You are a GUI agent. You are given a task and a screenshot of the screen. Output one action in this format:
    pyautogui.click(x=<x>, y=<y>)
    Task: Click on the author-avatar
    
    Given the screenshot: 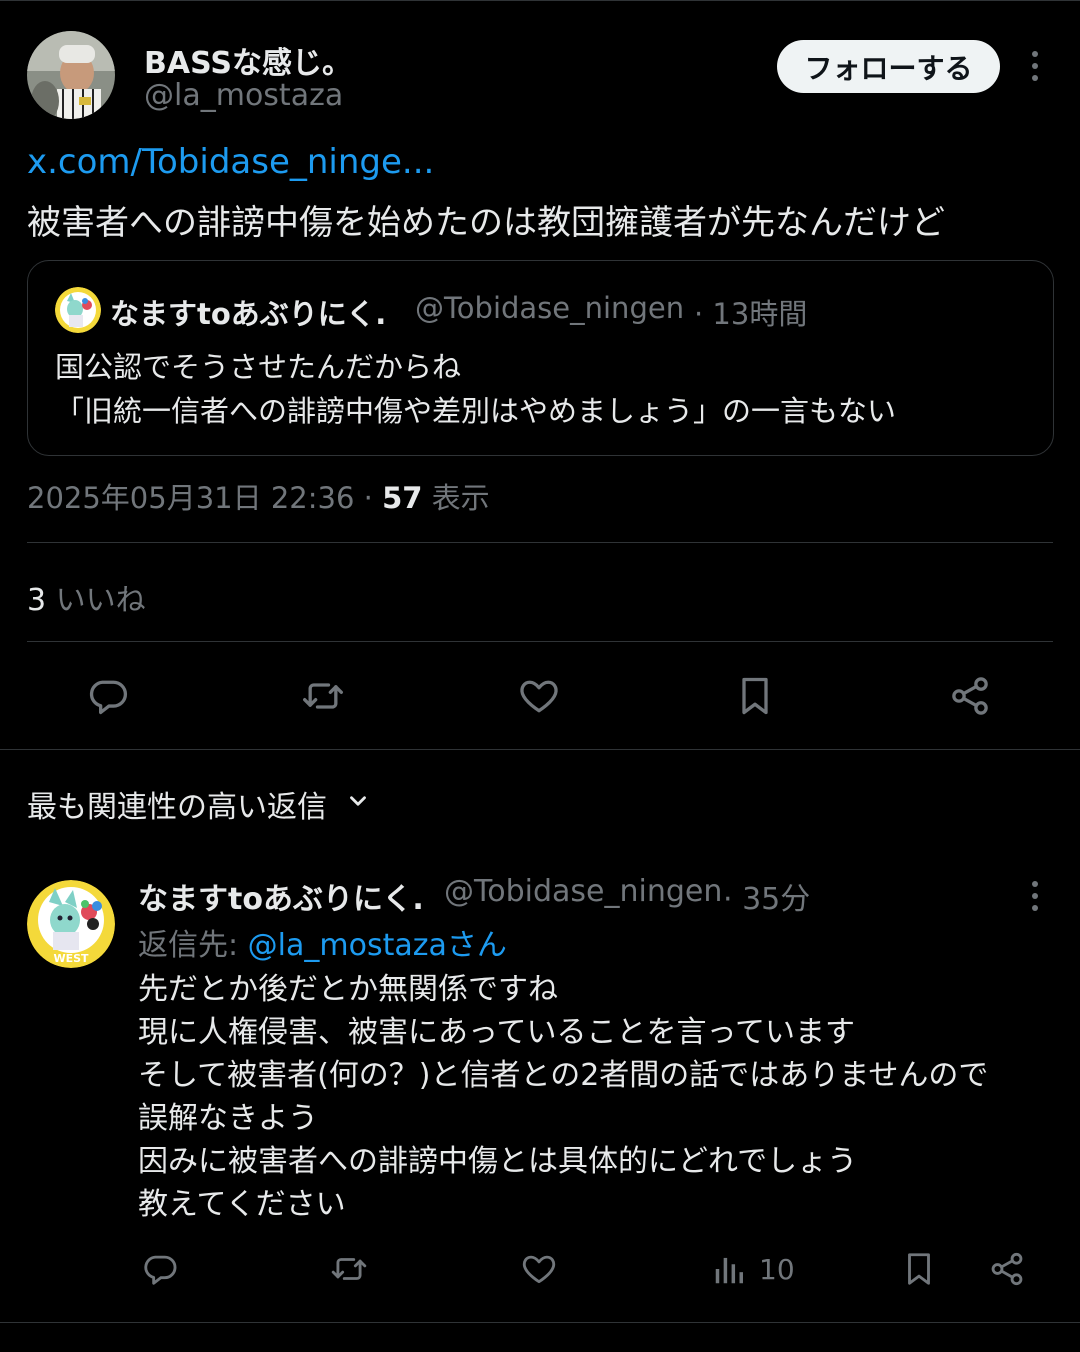 What is the action you would take?
    pyautogui.click(x=71, y=75)
    